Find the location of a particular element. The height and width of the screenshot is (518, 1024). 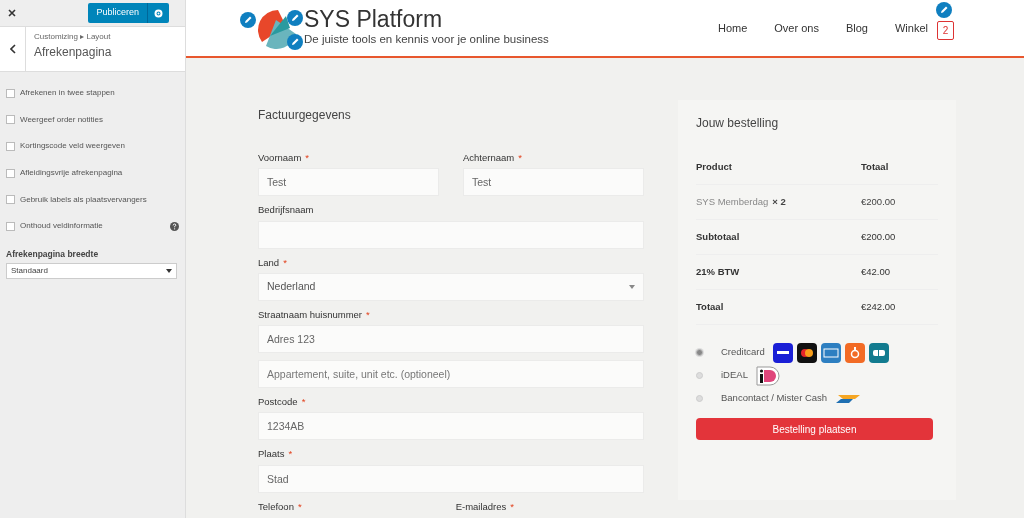

site-title: SYS Platform is located at coordinates (374, 19).